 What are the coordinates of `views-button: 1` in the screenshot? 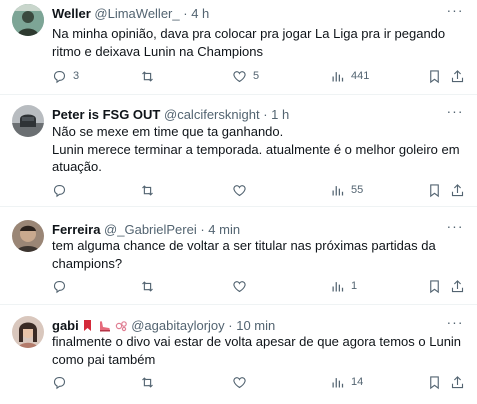 It's located at (343, 286).